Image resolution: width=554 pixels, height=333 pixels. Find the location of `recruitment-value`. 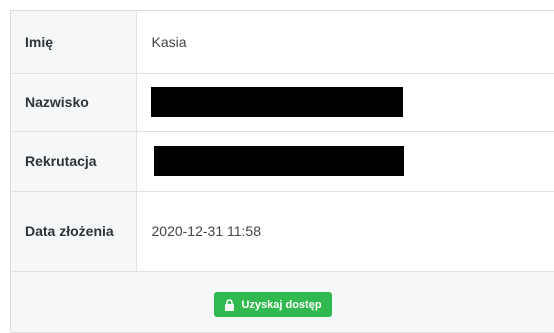

recruitment-value is located at coordinates (345, 161).